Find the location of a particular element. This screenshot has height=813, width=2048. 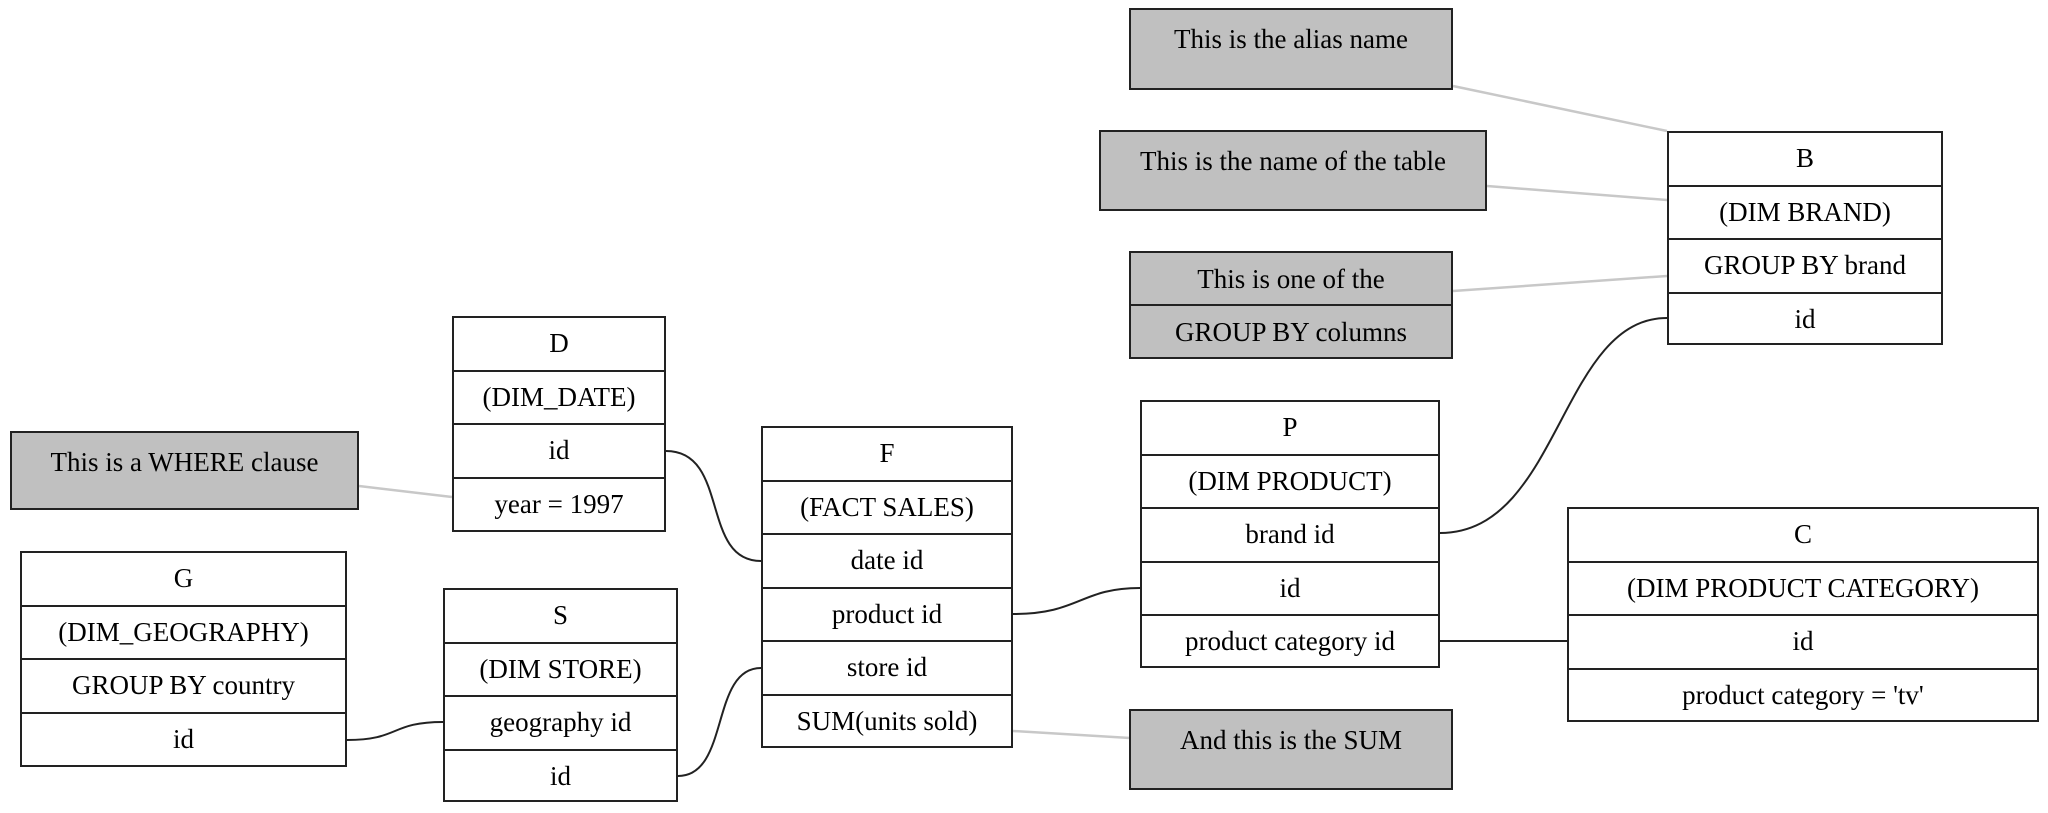

note-text: This is the alias name is located at coordinates (1291, 39).